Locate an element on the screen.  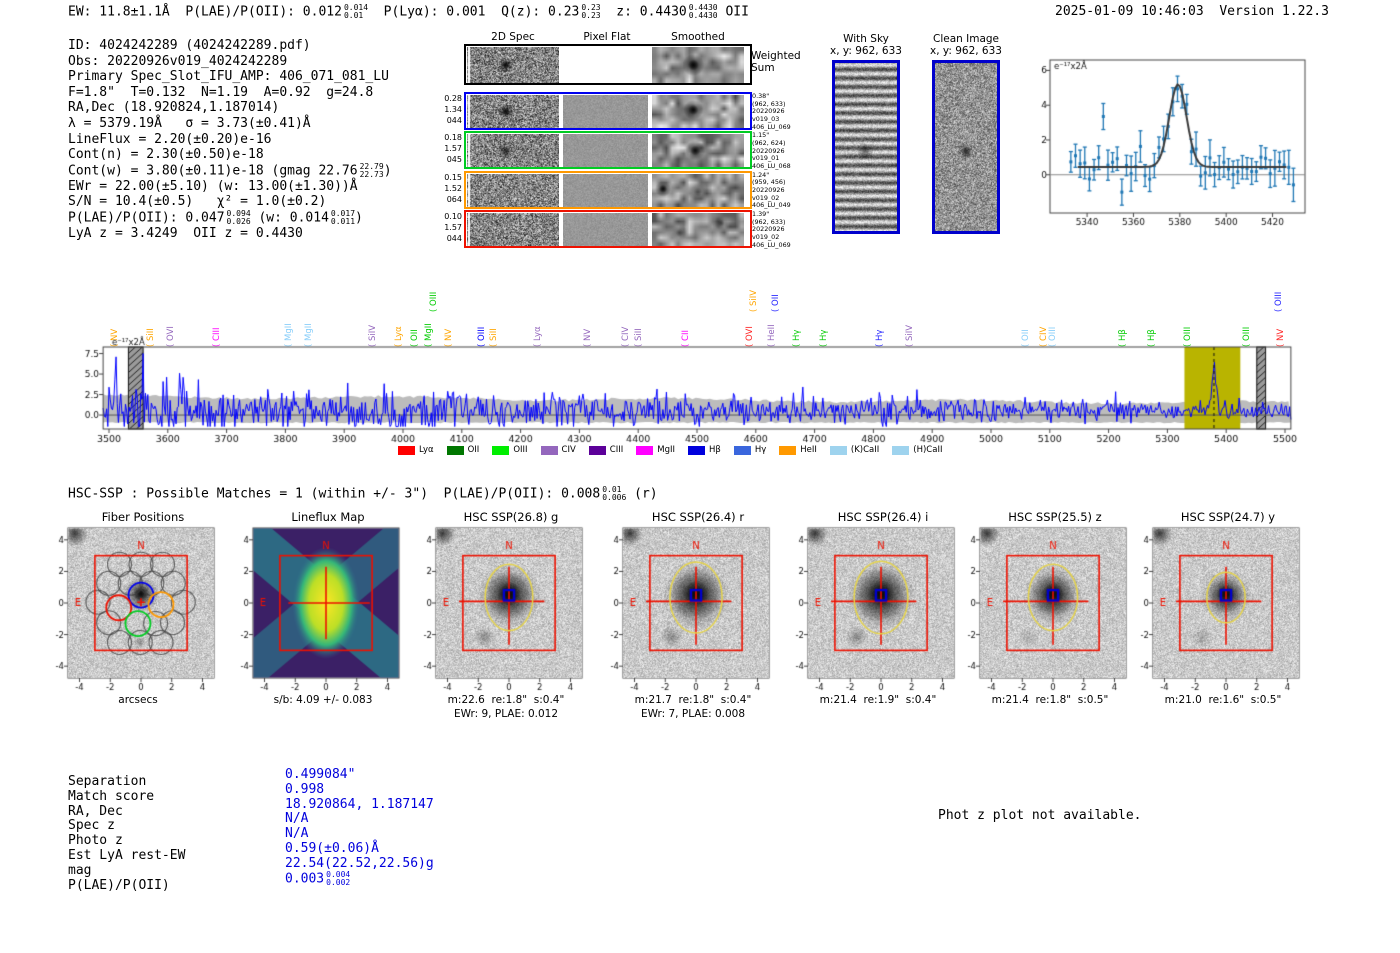
spec2d-row-right-labels: 1.15" (962, 624) 20220926 v019_01 406_LU_068 is located at coordinates (782, 151).